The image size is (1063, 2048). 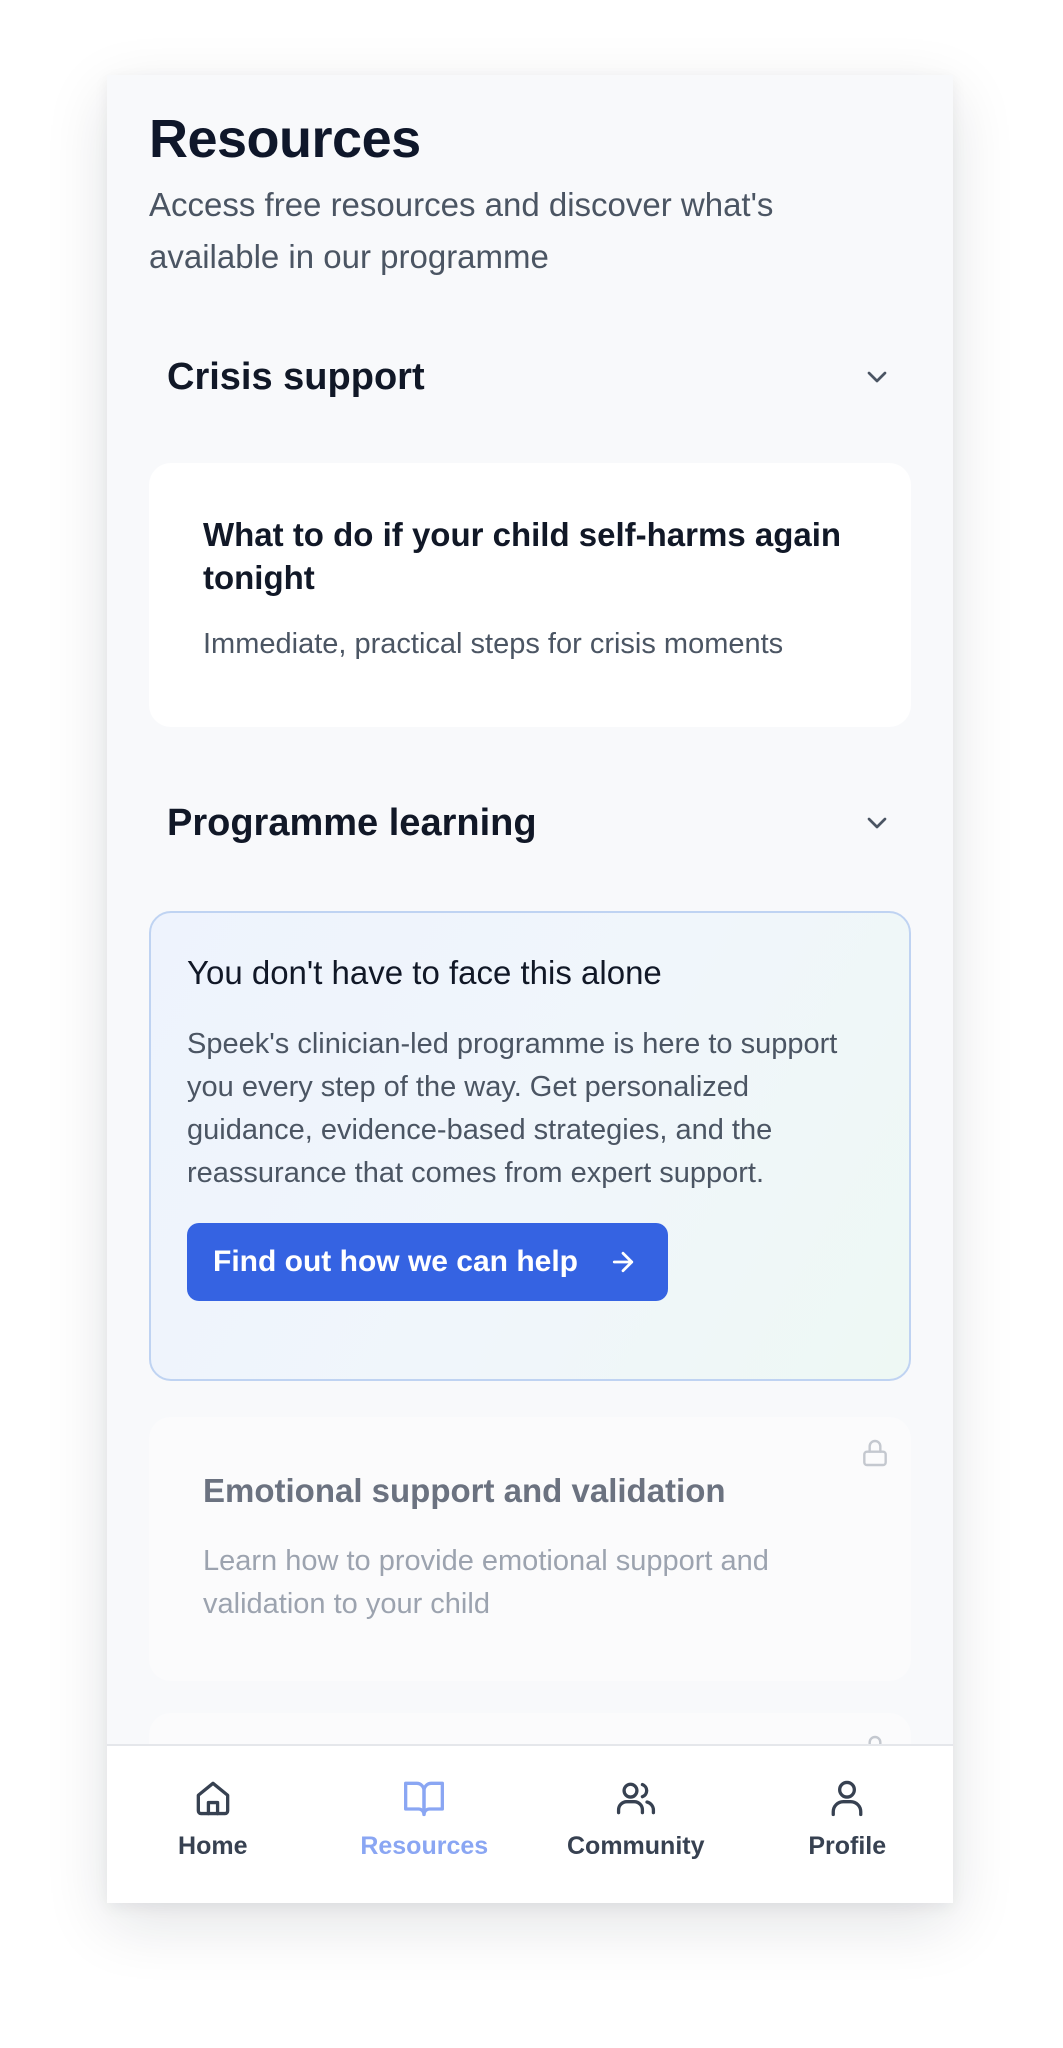 I want to click on nav-label: Home, so click(x=213, y=1846).